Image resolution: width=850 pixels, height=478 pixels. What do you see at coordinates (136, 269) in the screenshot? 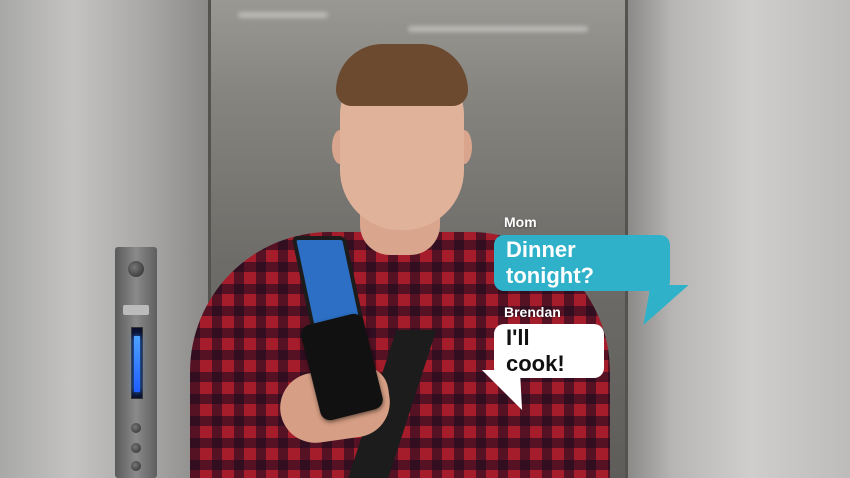
I see `elevator-call-button` at bounding box center [136, 269].